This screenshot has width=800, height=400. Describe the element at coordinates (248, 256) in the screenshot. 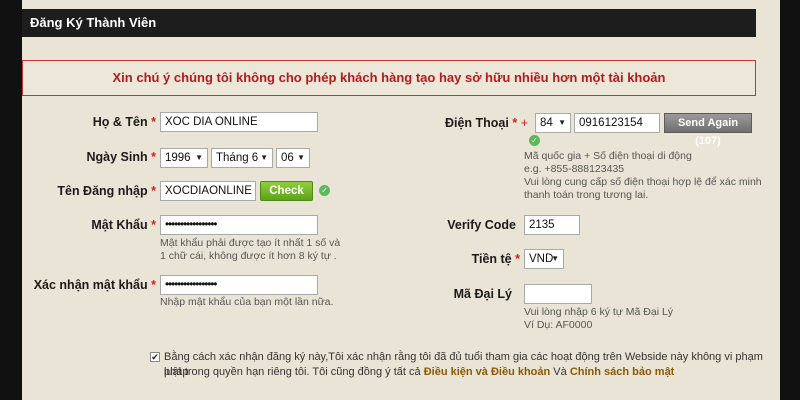

I see `password-hint-2: 1 chữ cái, không được ít hơn 8 ký tự .` at that location.